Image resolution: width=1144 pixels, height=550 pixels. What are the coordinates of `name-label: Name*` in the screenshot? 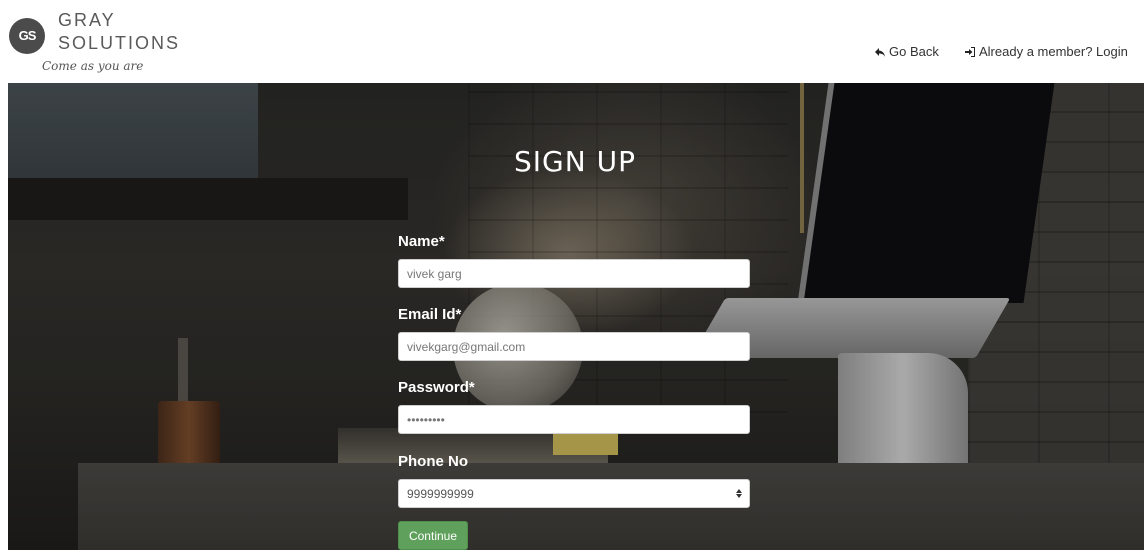 It's located at (421, 241).